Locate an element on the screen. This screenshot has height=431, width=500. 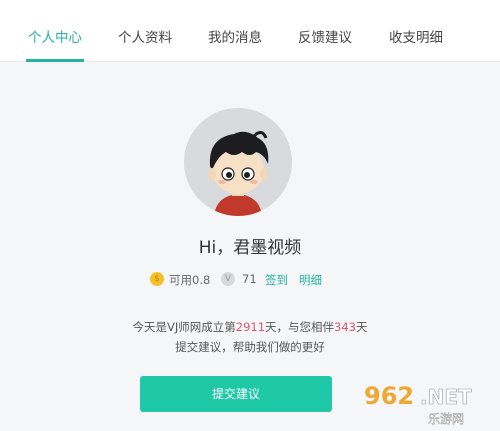
info-text: 今天是VJ师网成立第2911天，与您相伴343天 提交建议，帮助我们做的更好 is located at coordinates (250, 337).